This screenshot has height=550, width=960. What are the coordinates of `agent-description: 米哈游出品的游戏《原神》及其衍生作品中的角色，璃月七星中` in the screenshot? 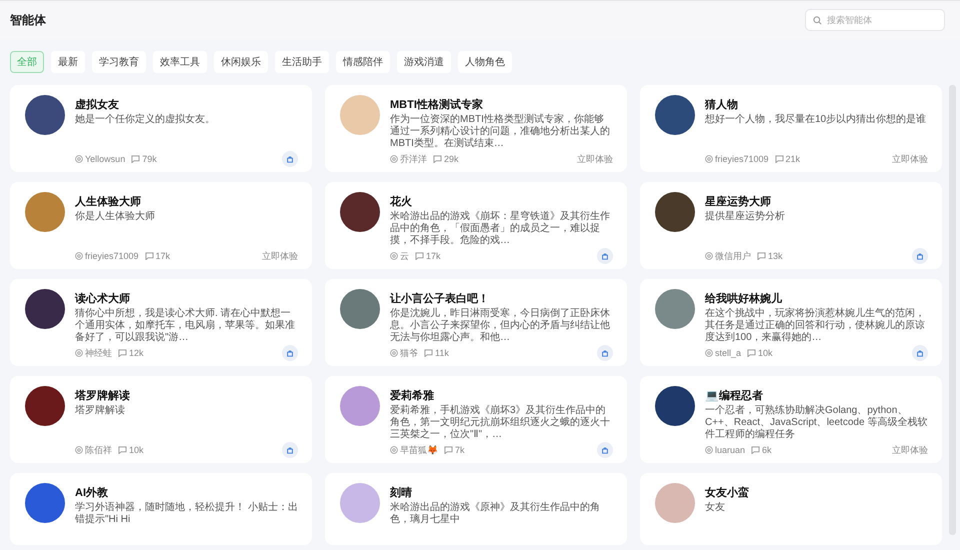 It's located at (495, 514).